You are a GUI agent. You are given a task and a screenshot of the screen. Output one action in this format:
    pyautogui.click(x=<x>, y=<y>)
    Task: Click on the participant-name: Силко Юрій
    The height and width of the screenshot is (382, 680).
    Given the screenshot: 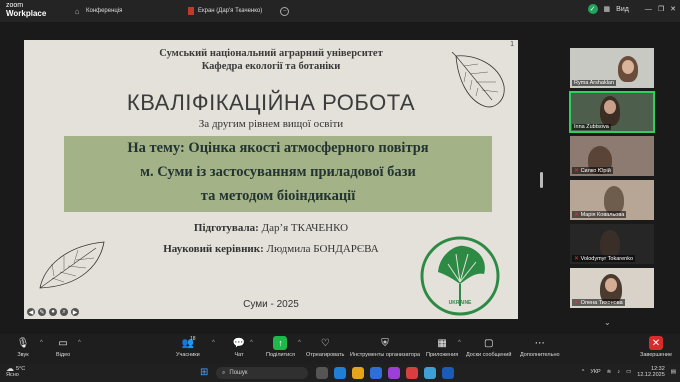 What is the action you would take?
    pyautogui.click(x=595, y=171)
    